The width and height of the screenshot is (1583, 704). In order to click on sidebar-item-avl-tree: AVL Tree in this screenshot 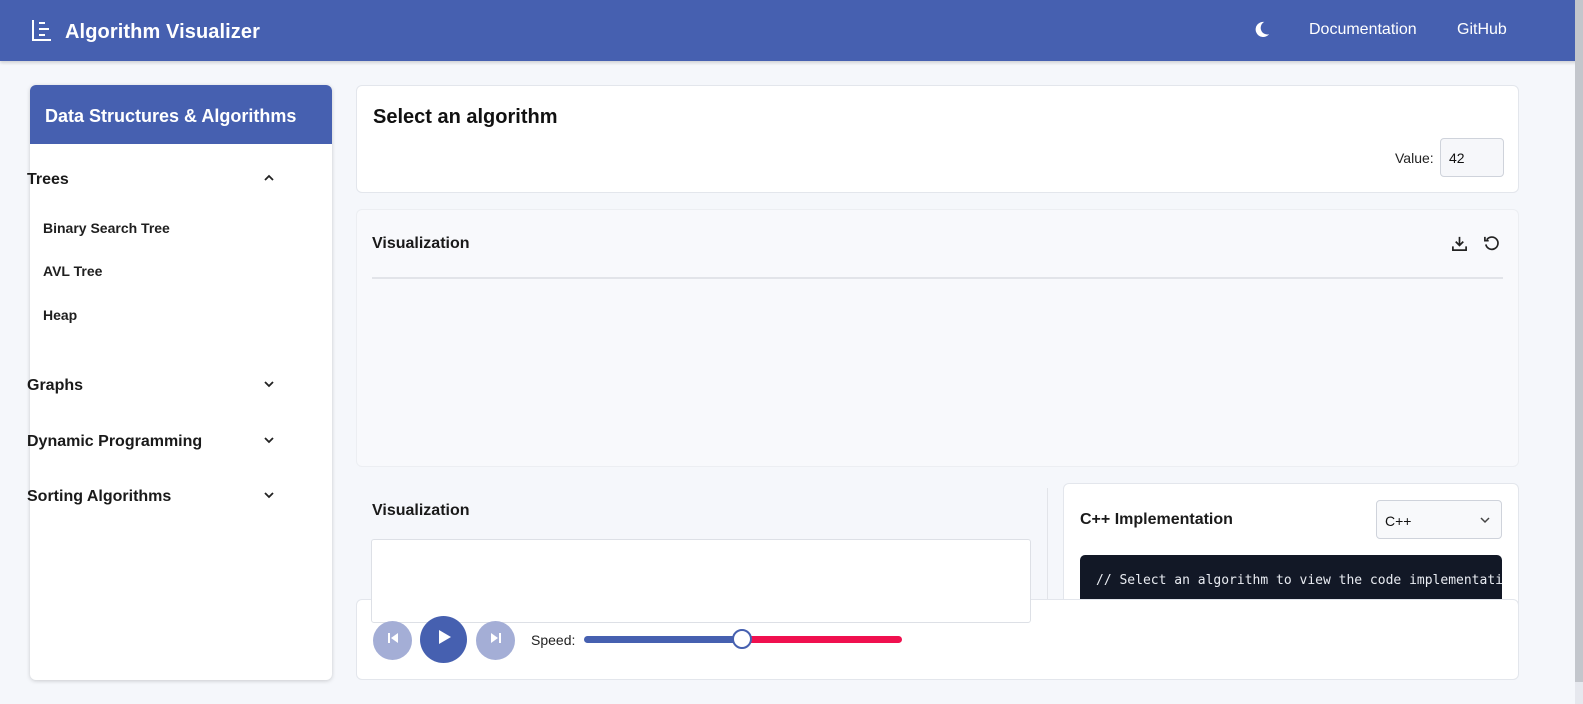, I will do `click(72, 271)`.